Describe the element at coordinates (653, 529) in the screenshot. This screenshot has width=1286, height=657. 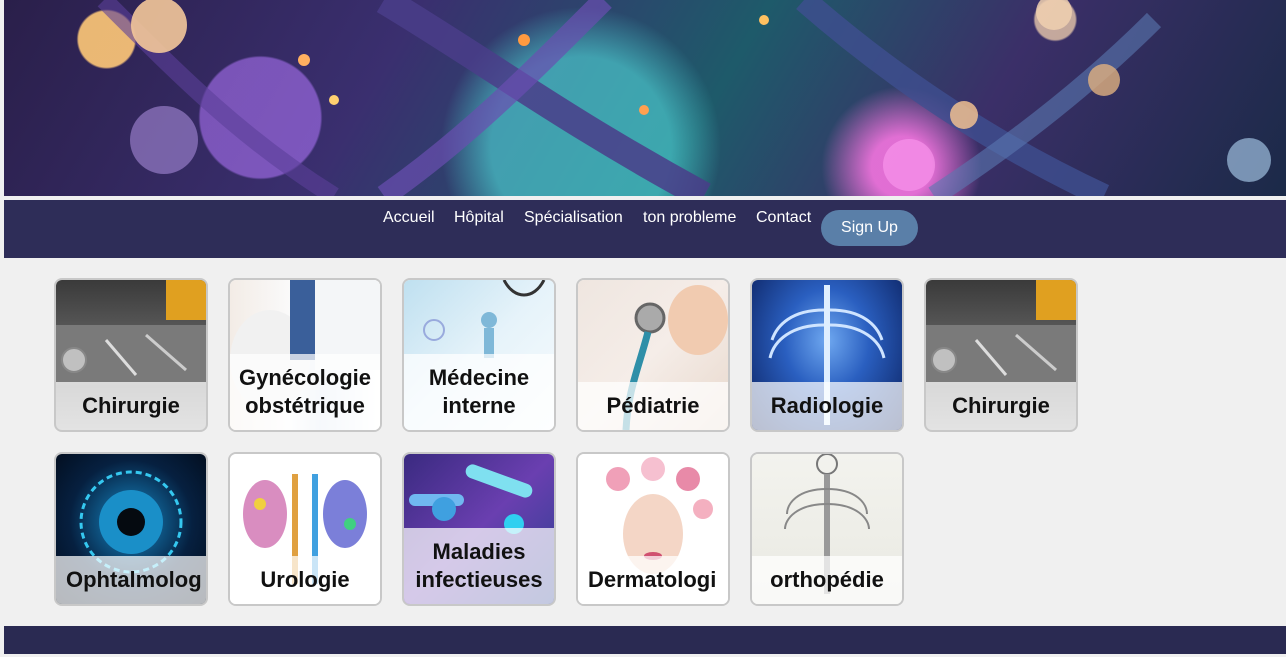
I see `card-dermatologie: Dermatologi` at that location.